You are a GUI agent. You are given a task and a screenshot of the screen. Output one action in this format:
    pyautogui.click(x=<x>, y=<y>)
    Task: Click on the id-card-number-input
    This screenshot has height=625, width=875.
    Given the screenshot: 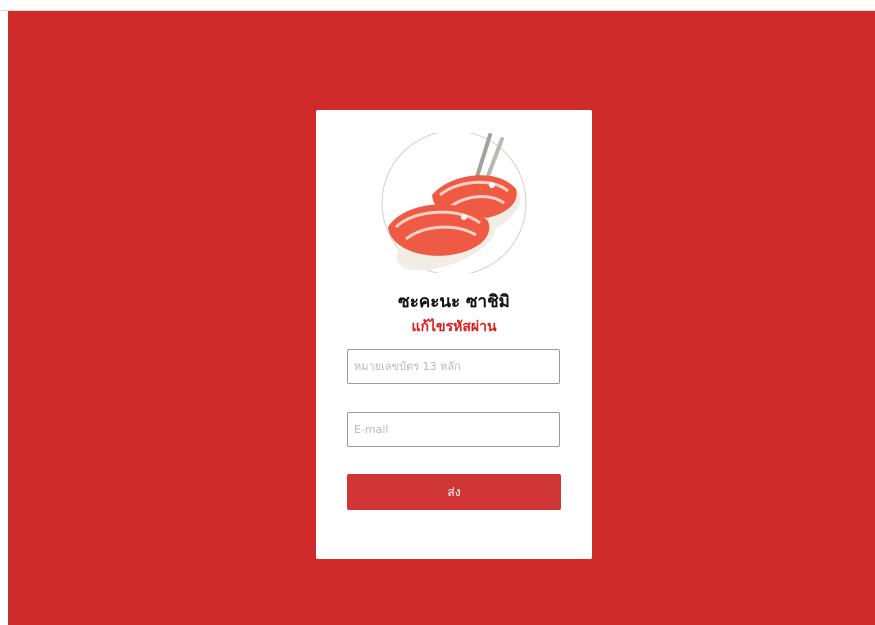 What is the action you would take?
    pyautogui.click(x=453, y=366)
    